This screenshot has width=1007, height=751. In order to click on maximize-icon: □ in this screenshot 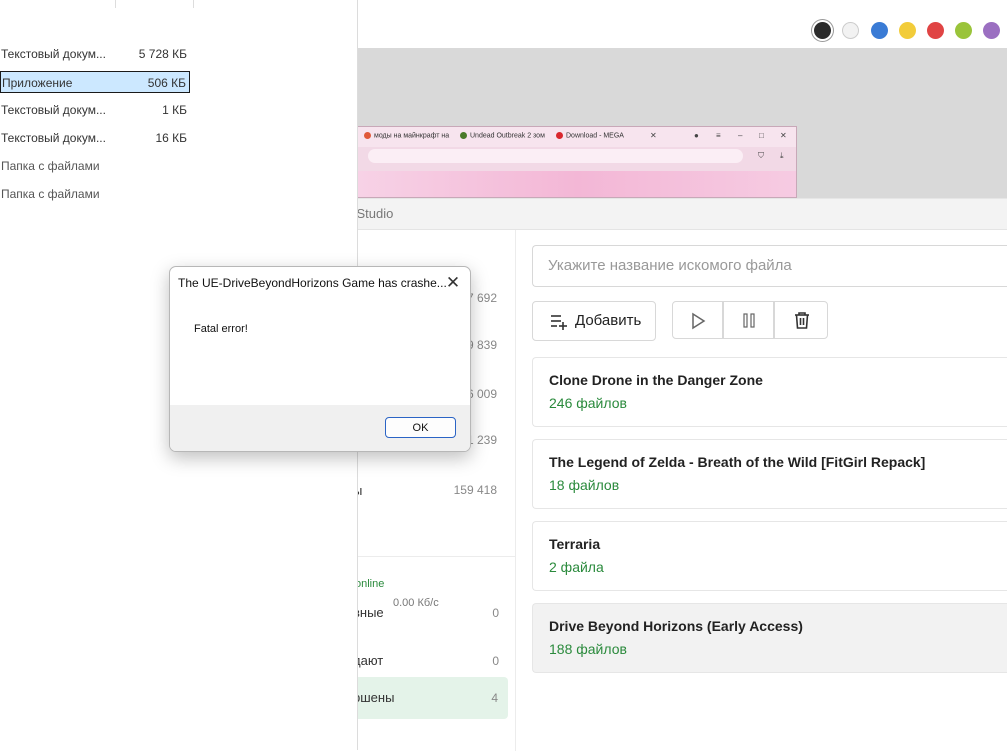, I will do `click(761, 135)`.